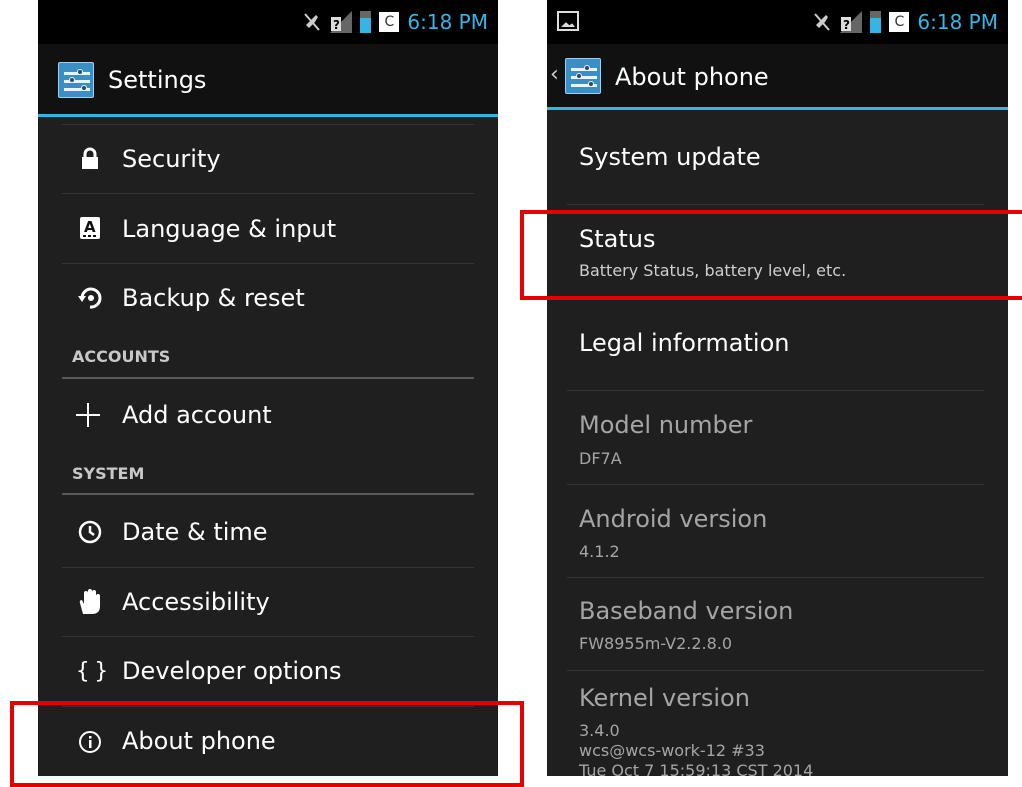 The image size is (1022, 787). What do you see at coordinates (196, 602) in the screenshot?
I see `settings-item-label: Accessibility` at bounding box center [196, 602].